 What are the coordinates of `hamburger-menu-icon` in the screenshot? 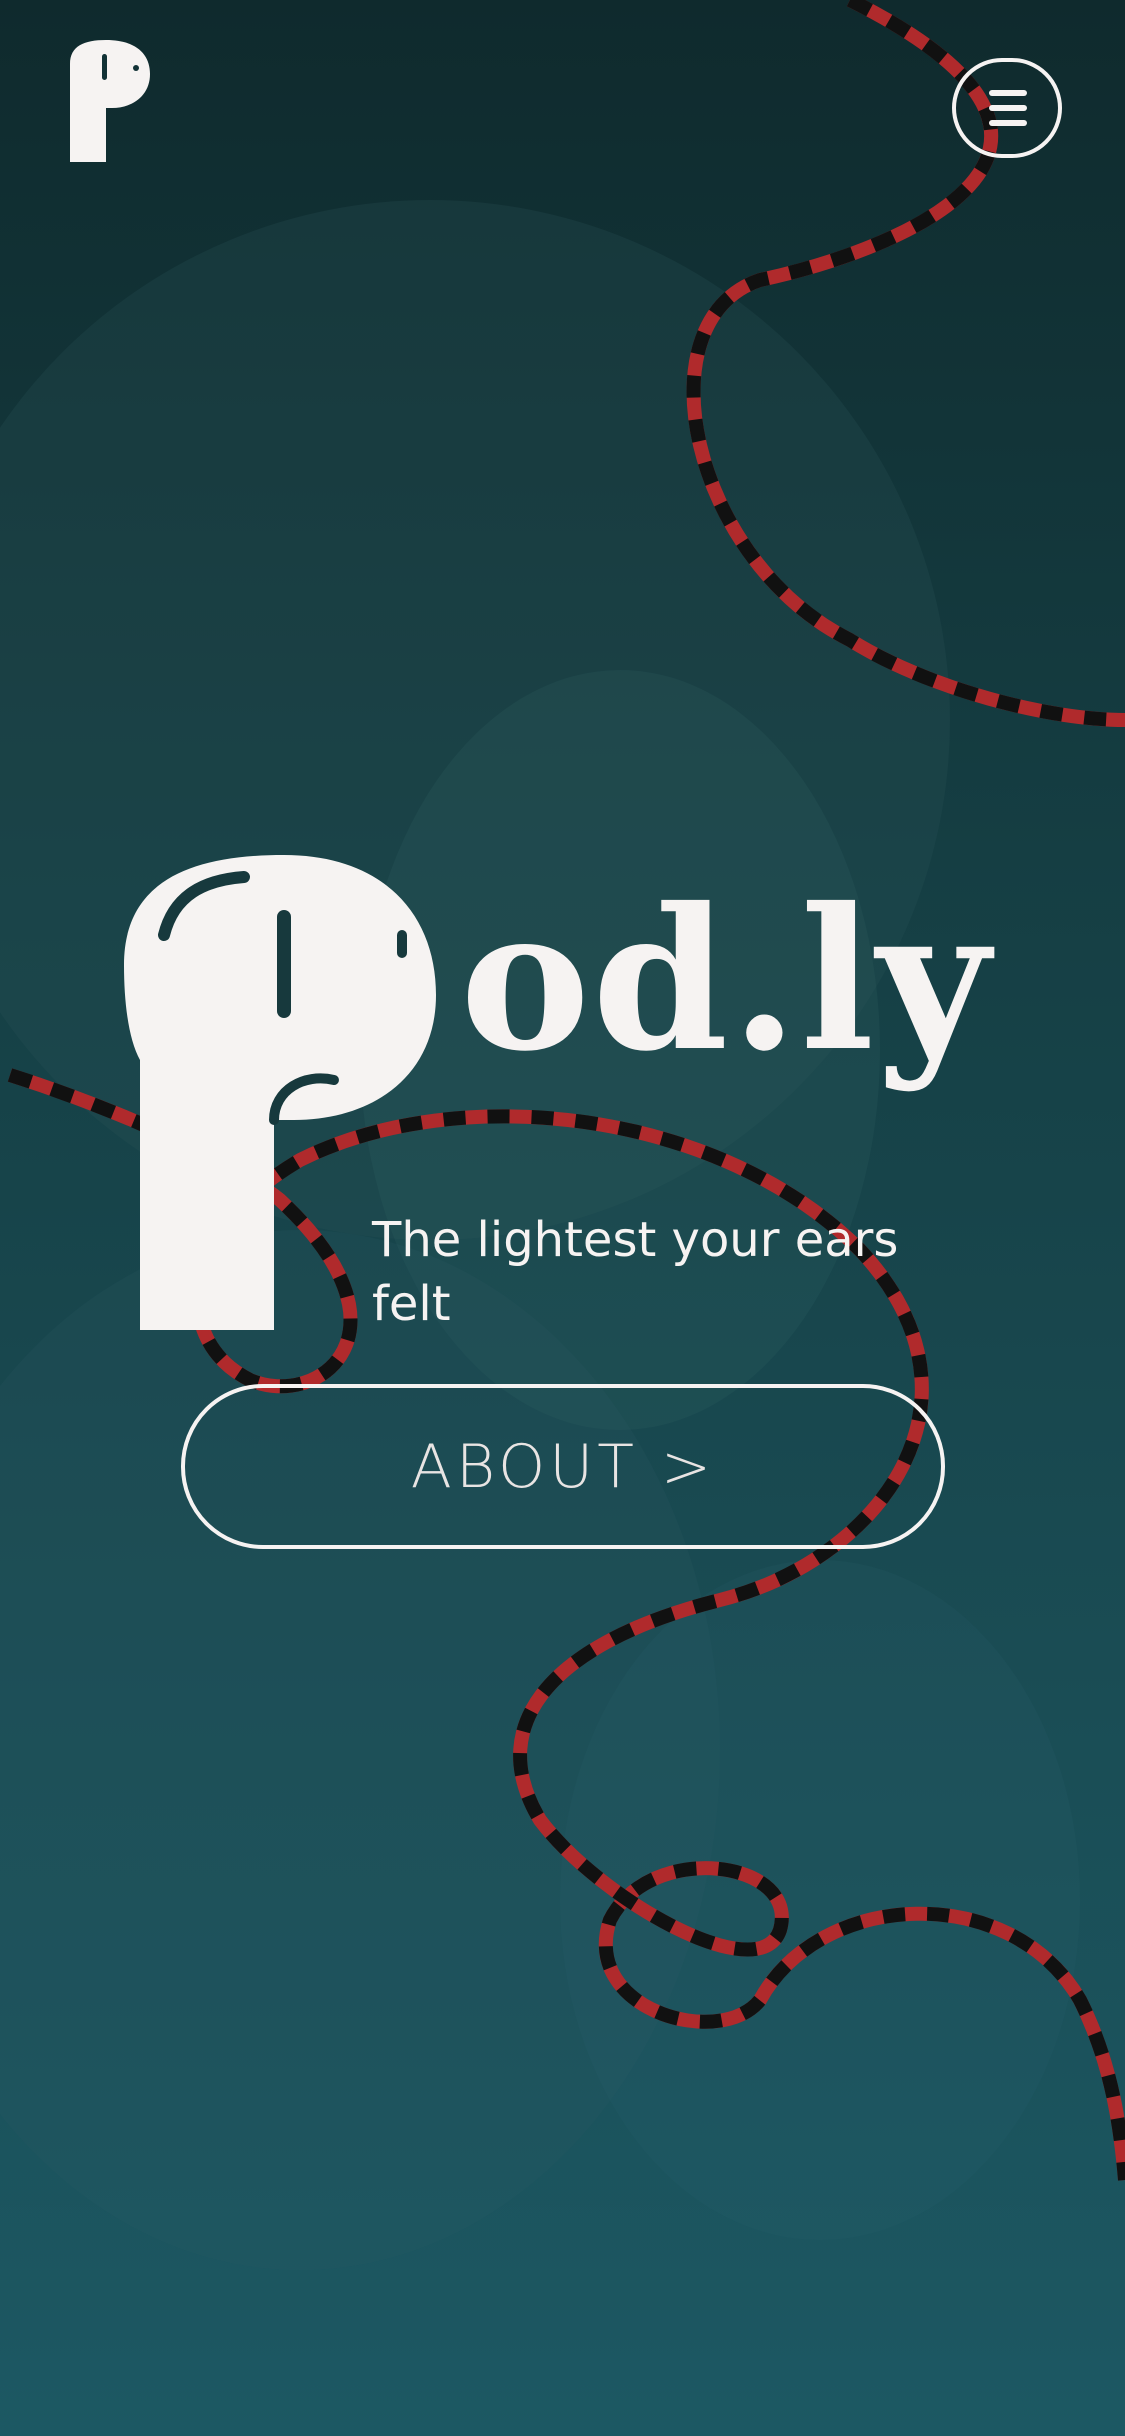 It's located at (1008, 93).